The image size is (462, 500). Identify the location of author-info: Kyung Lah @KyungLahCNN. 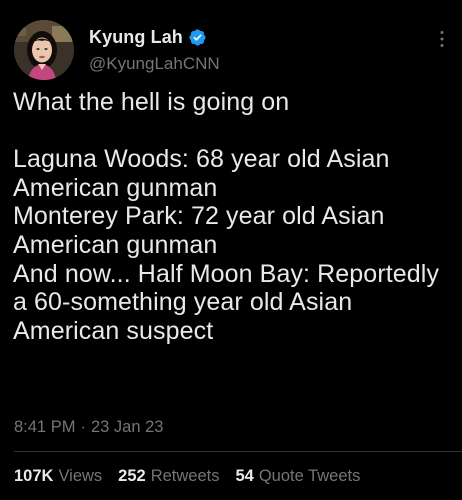
(154, 50).